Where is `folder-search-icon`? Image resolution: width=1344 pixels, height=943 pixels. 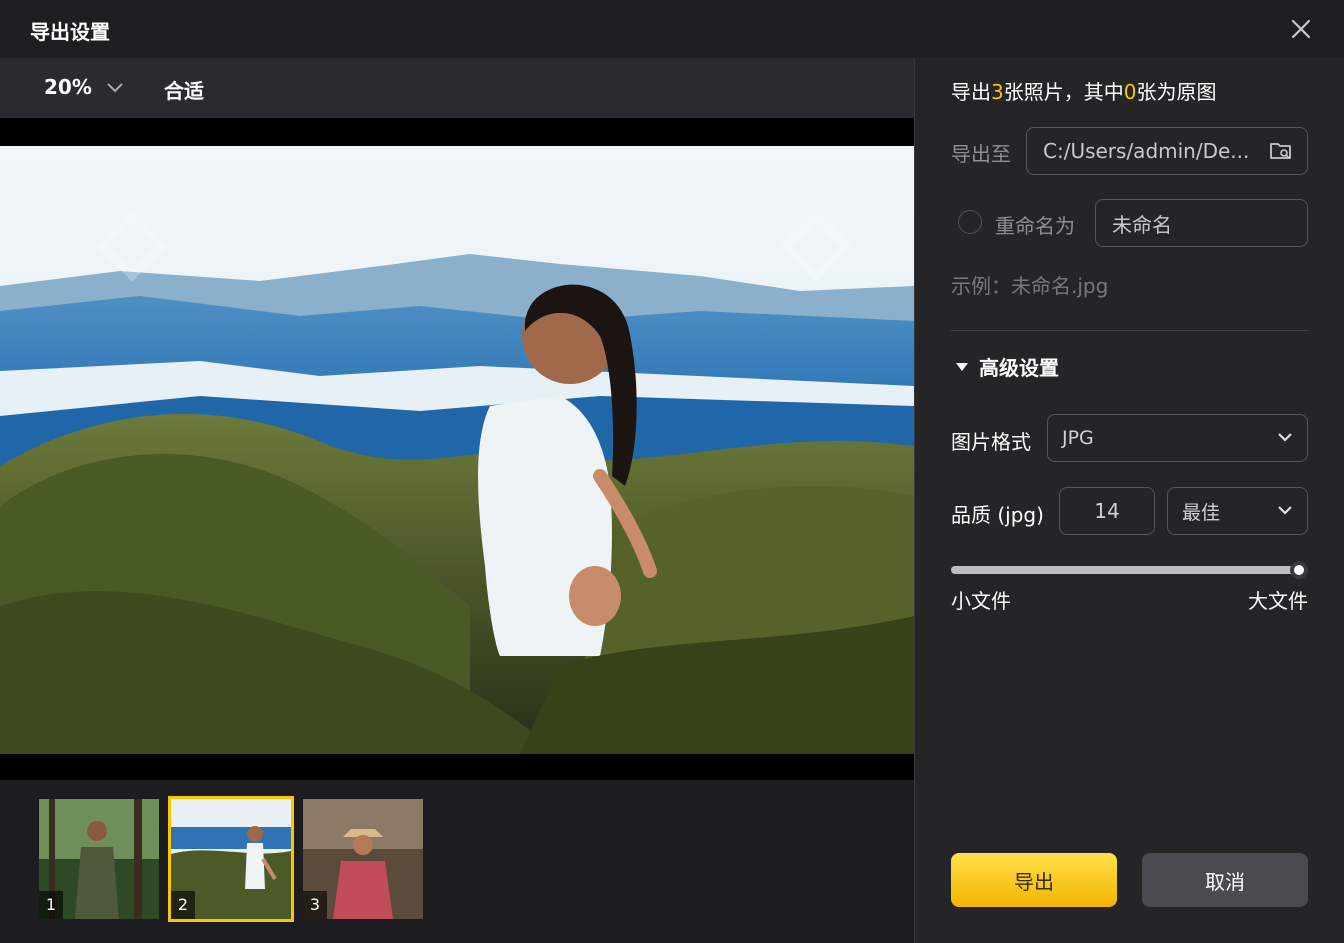 folder-search-icon is located at coordinates (1281, 151).